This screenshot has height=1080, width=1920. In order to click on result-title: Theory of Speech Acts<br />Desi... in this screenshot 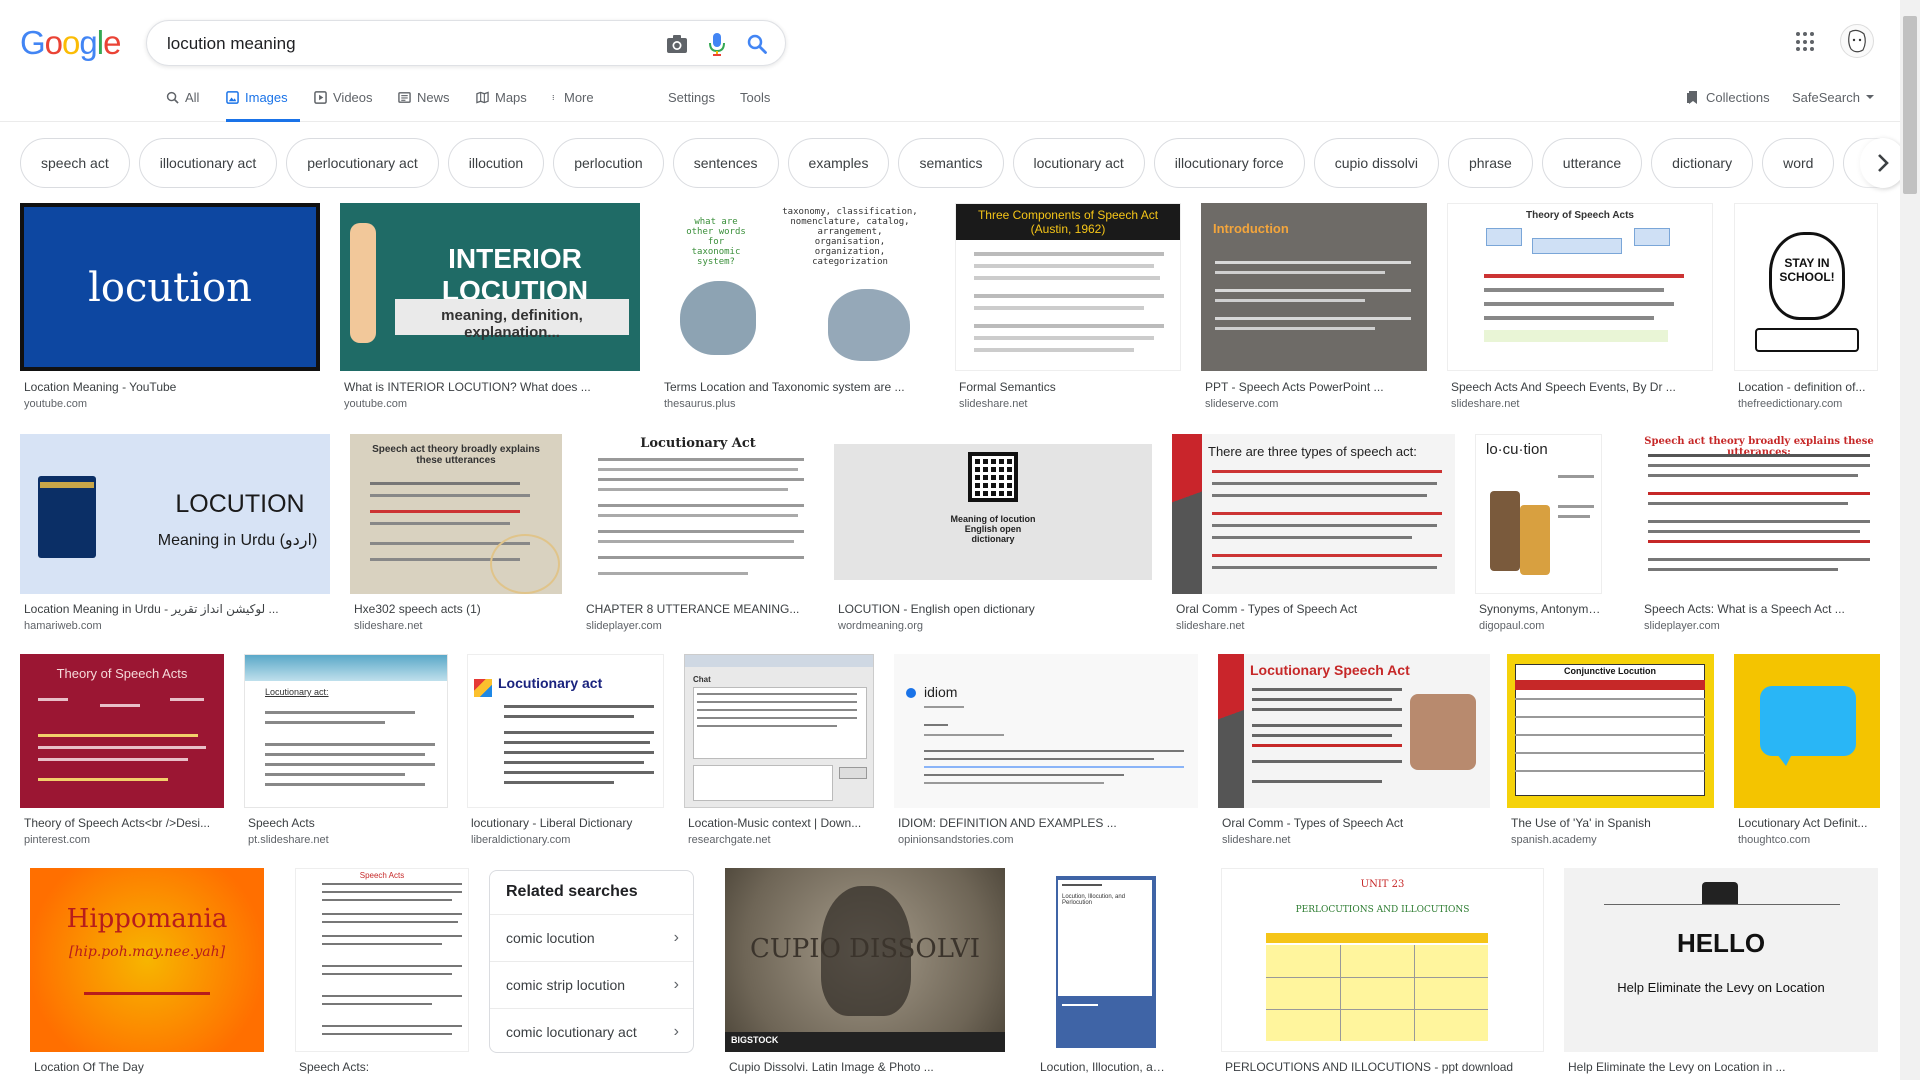, I will do `click(117, 823)`.